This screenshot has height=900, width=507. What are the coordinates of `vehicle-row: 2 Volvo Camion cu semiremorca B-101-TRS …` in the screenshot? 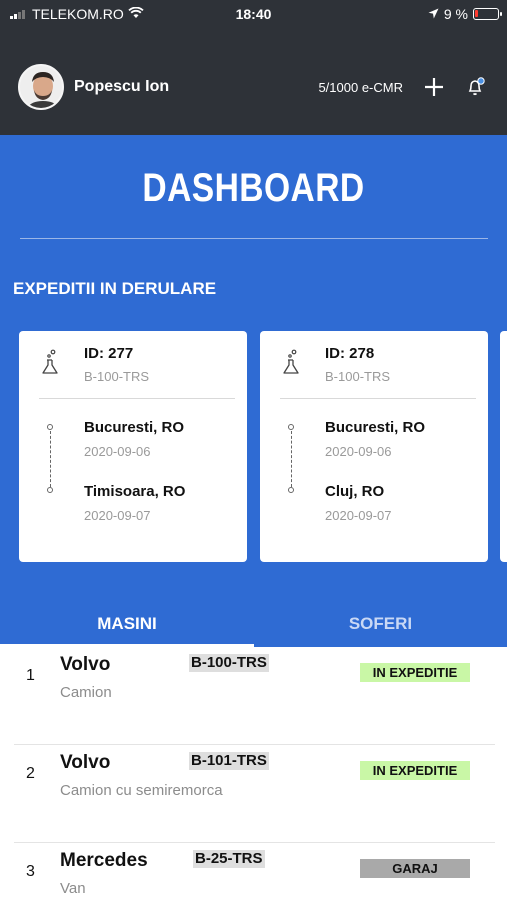 It's located at (254, 794).